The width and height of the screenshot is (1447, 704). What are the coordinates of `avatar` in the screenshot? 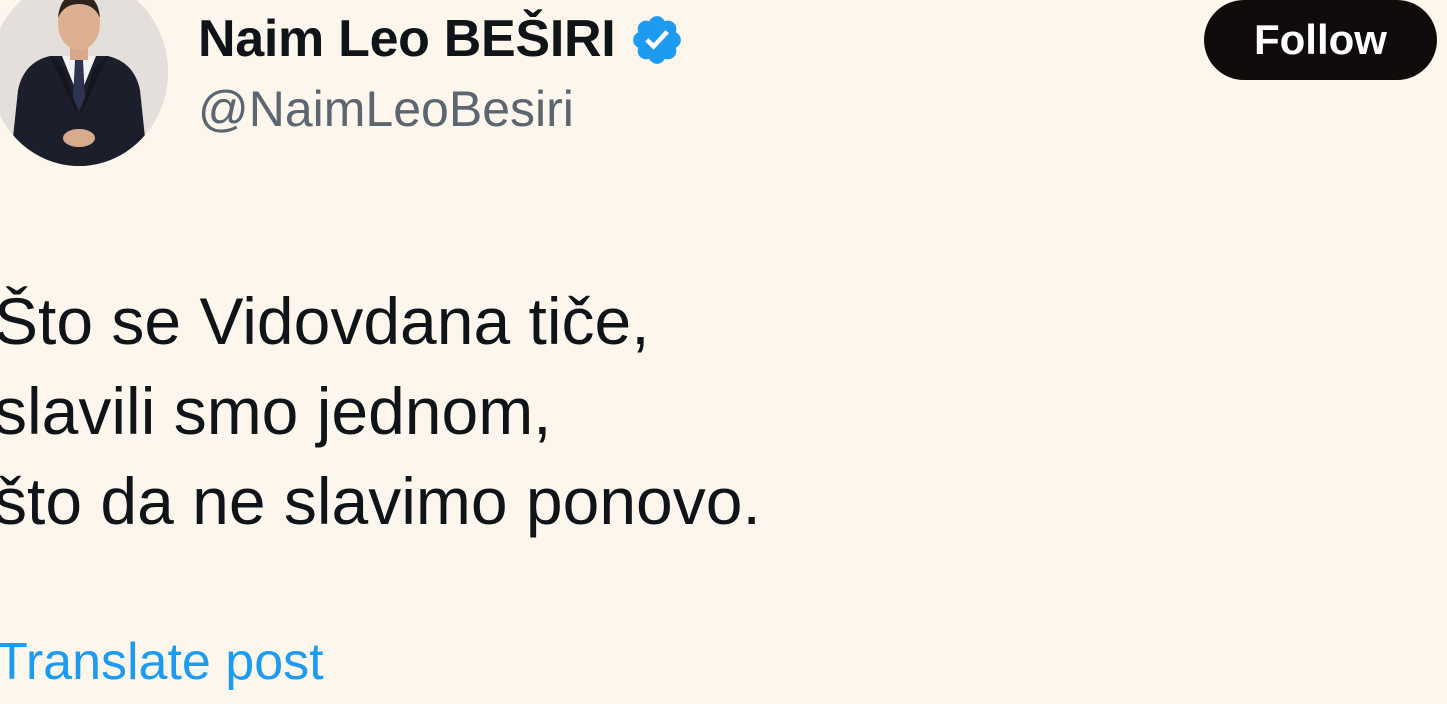 It's located at (84, 83).